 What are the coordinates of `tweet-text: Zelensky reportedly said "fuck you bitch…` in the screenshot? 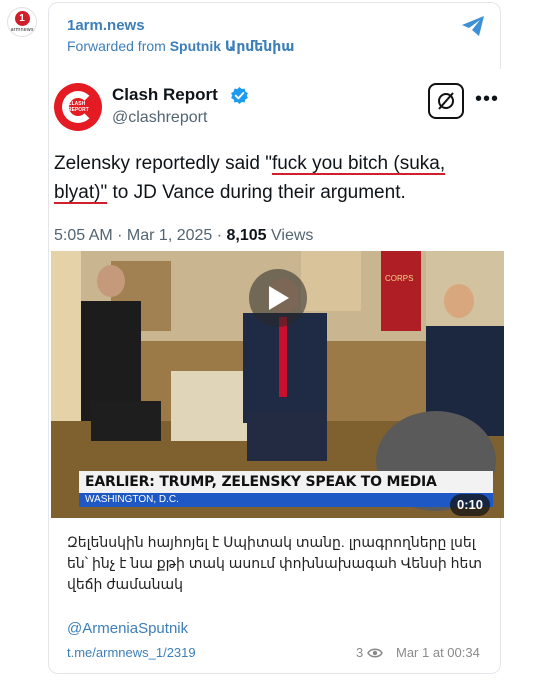 It's located at (276, 178).